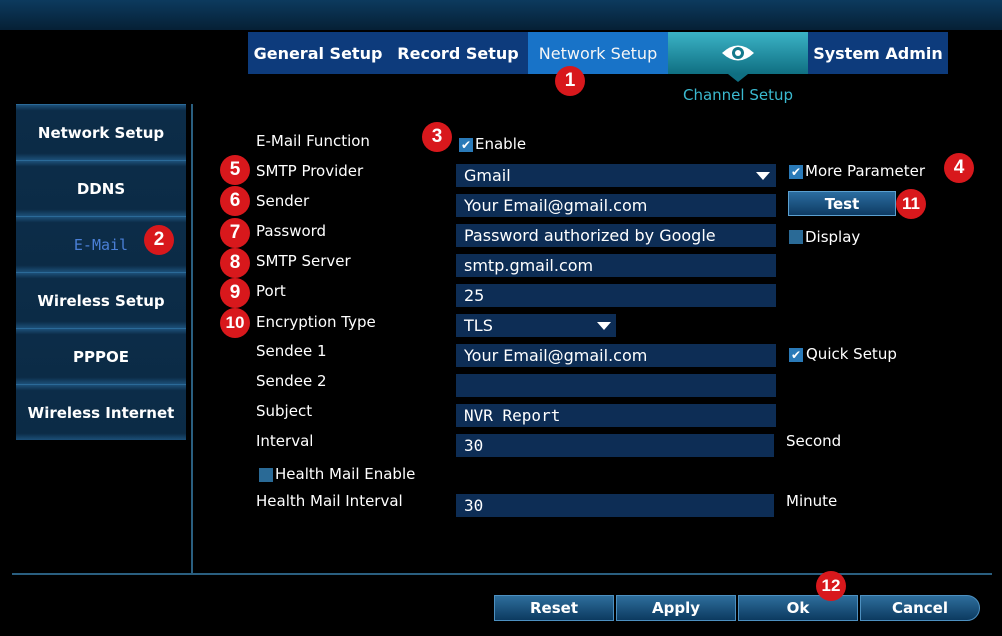  What do you see at coordinates (833, 237) in the screenshot?
I see `display-label: Display` at bounding box center [833, 237].